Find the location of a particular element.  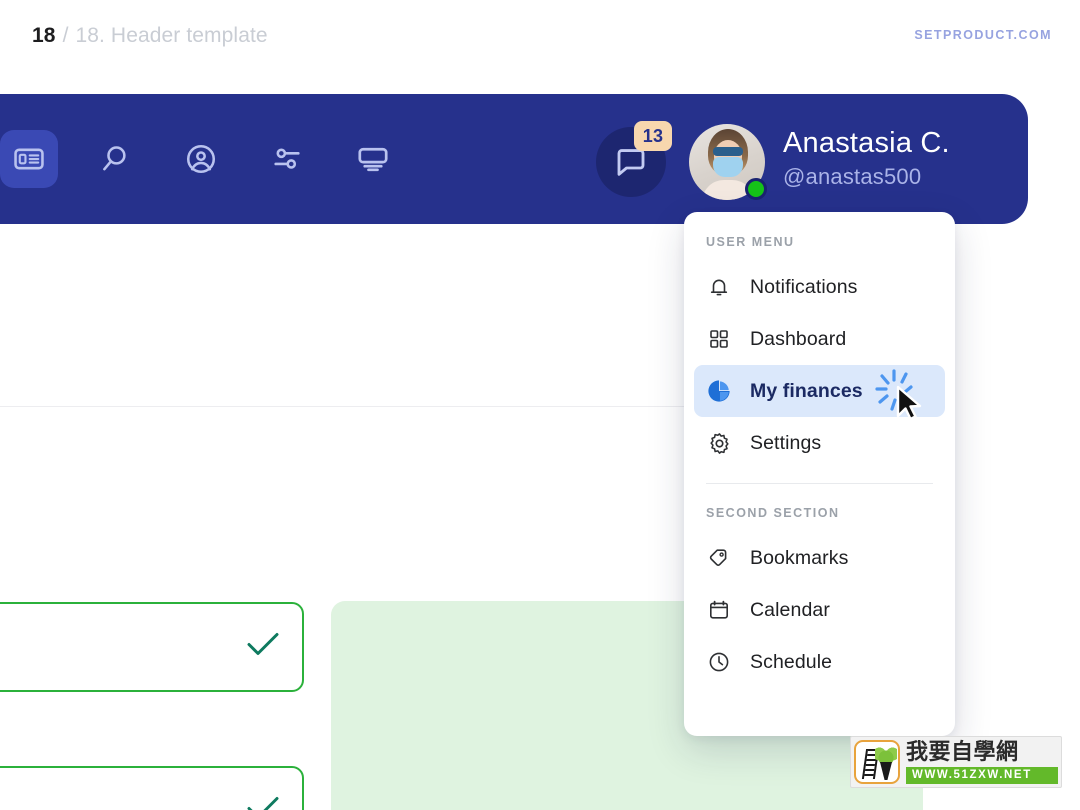

menu-item-label: Schedule is located at coordinates (791, 661).